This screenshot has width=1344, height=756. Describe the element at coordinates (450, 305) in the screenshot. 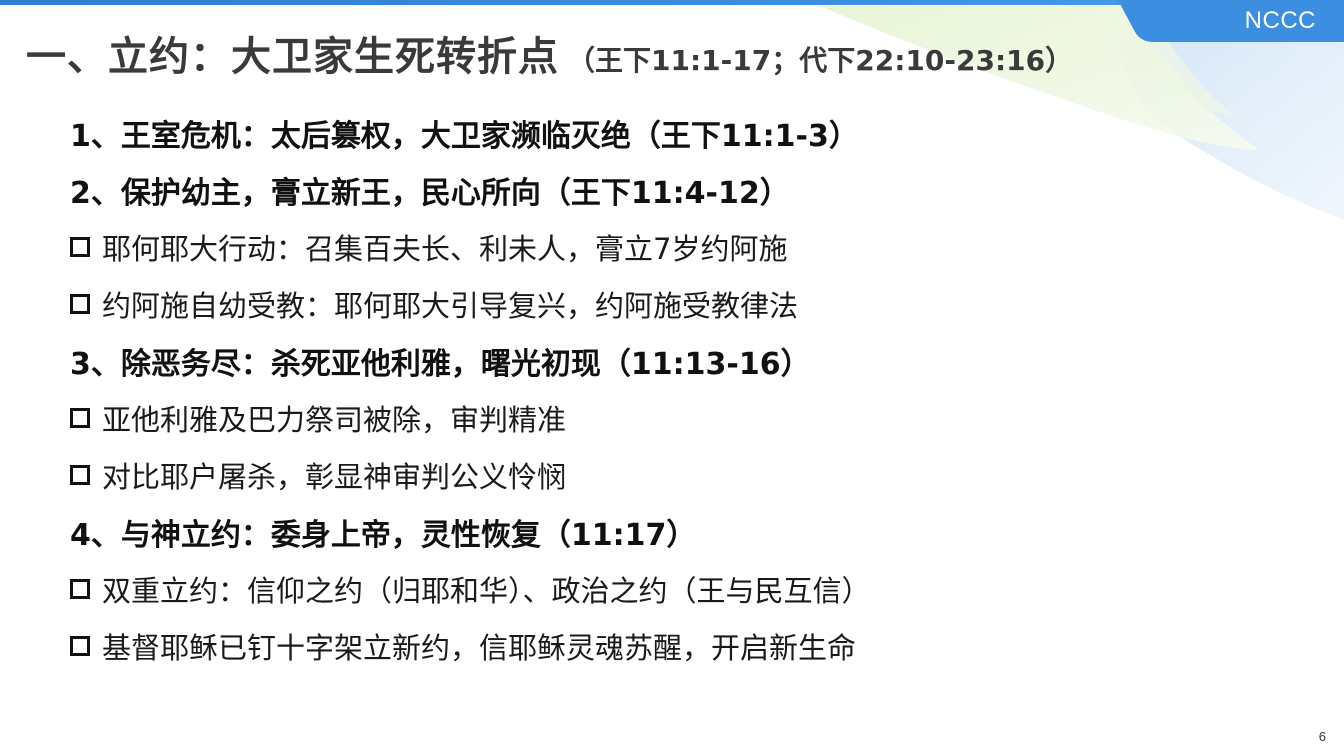

I see `bullet-text: 约阿施自幼受教：耶何耶大引导复兴，约阿施受教律法` at that location.